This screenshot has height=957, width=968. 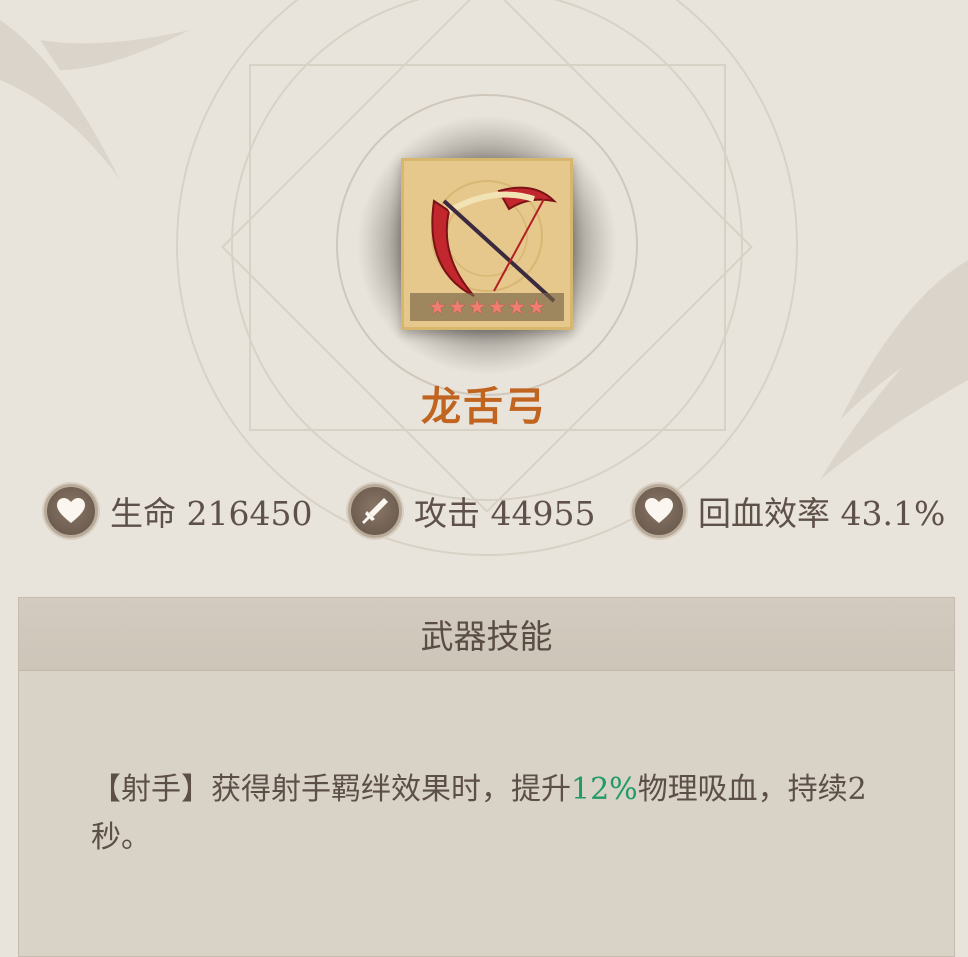 I want to click on stat-attack: 攻击 44955, so click(x=471, y=511).